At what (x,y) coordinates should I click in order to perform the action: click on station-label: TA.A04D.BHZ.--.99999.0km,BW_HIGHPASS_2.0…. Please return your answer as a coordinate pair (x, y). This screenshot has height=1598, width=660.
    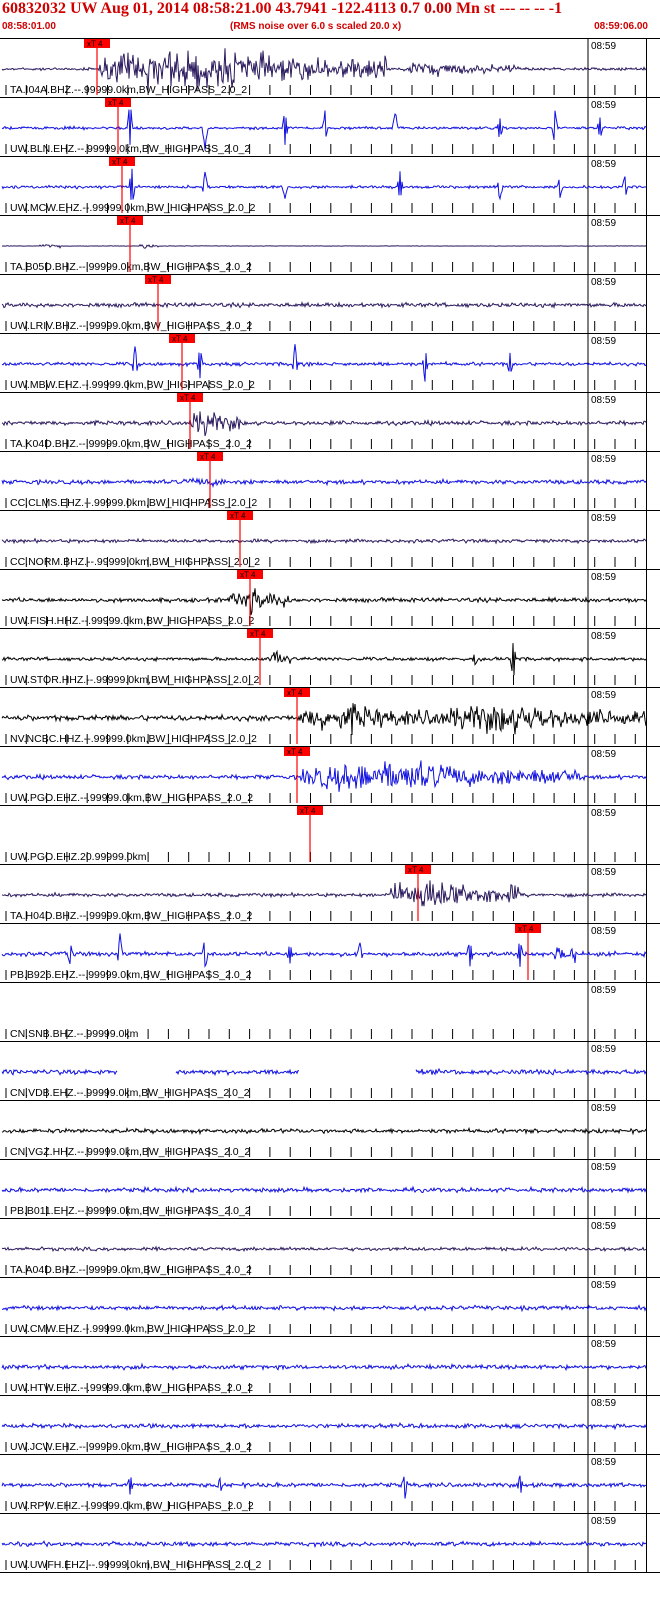
    Looking at the image, I should click on (131, 1270).